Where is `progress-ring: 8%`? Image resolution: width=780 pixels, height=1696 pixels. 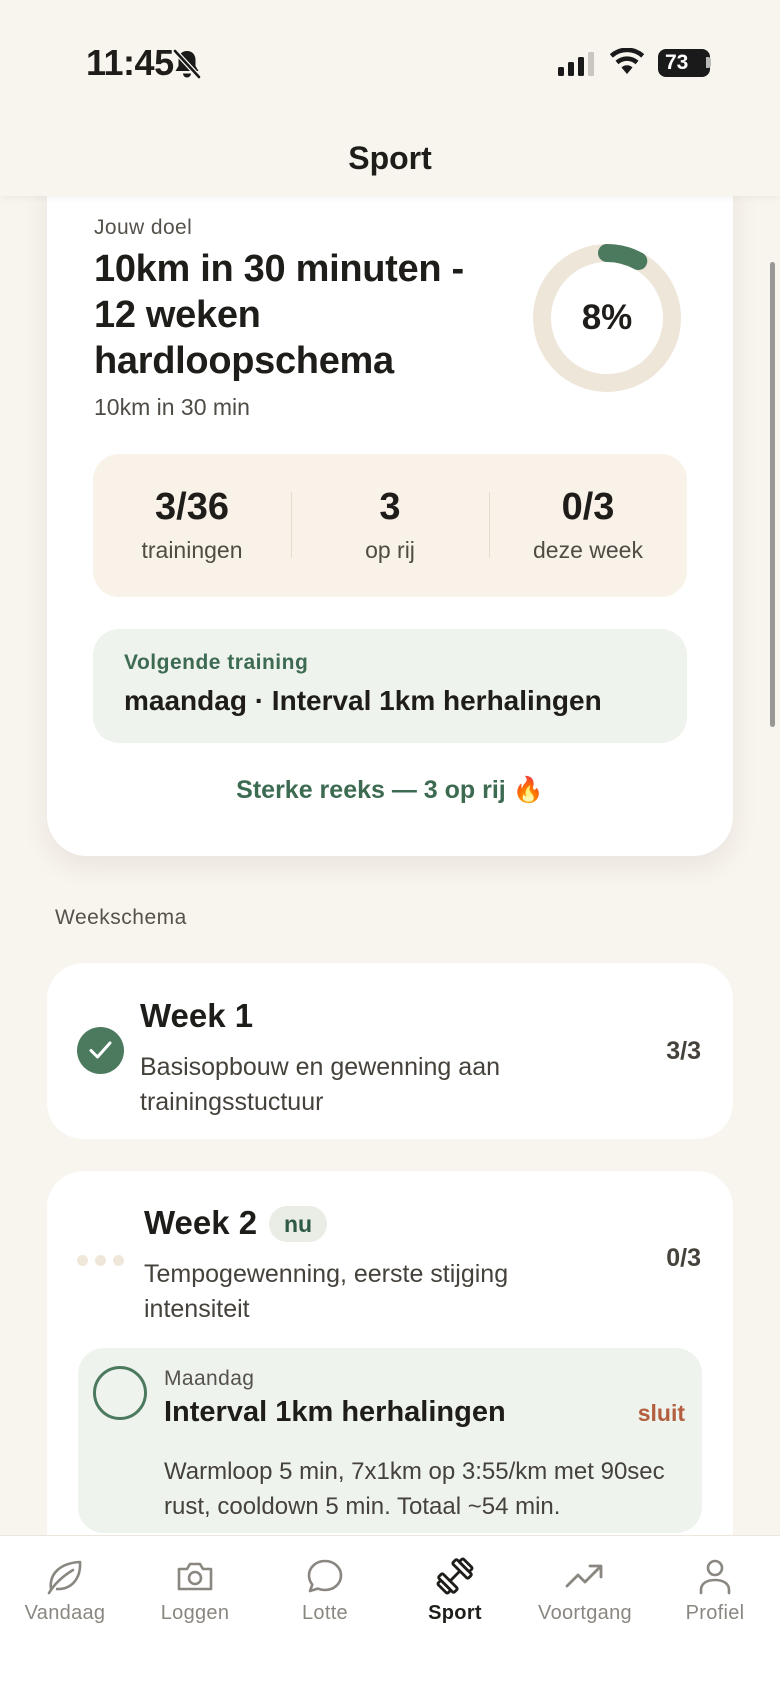
progress-ring: 8% is located at coordinates (607, 318).